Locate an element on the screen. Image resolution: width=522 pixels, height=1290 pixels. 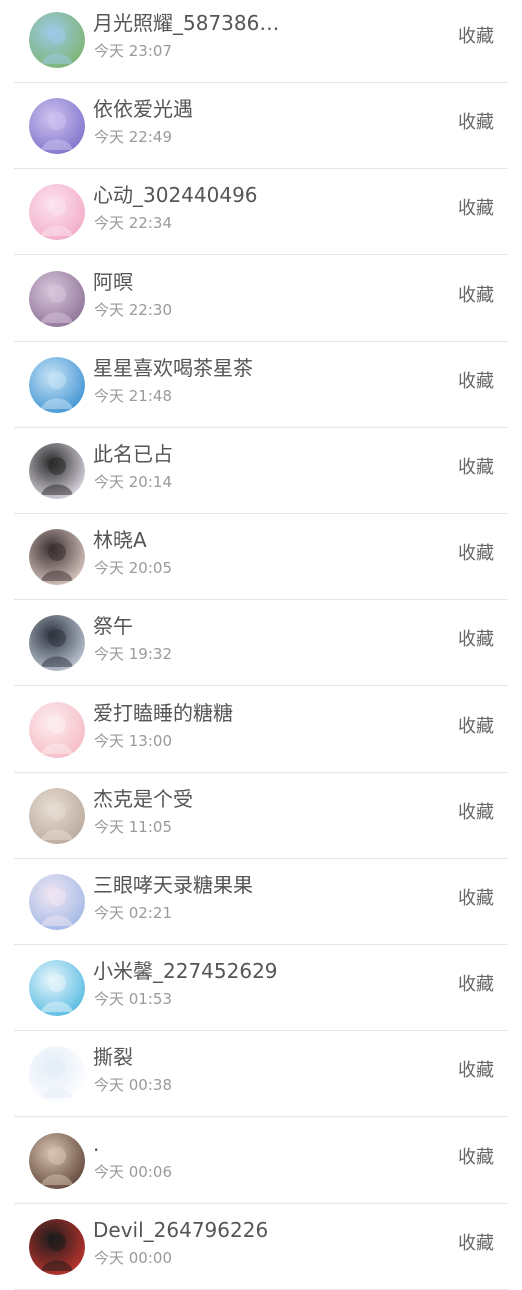
user-name: 心动_302440496 is located at coordinates (175, 195).